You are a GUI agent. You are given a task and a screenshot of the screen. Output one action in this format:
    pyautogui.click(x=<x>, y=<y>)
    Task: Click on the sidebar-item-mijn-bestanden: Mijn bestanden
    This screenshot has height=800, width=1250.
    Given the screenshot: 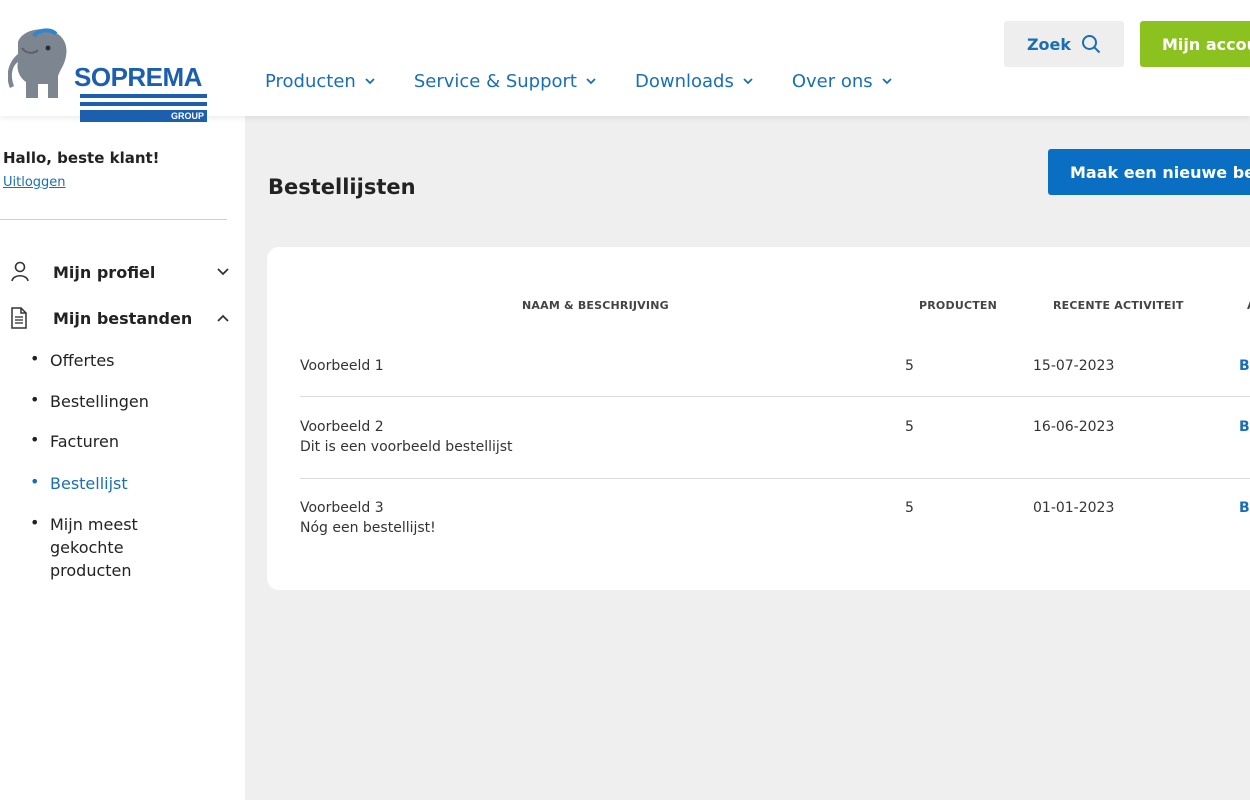 What is the action you would take?
    pyautogui.click(x=120, y=318)
    